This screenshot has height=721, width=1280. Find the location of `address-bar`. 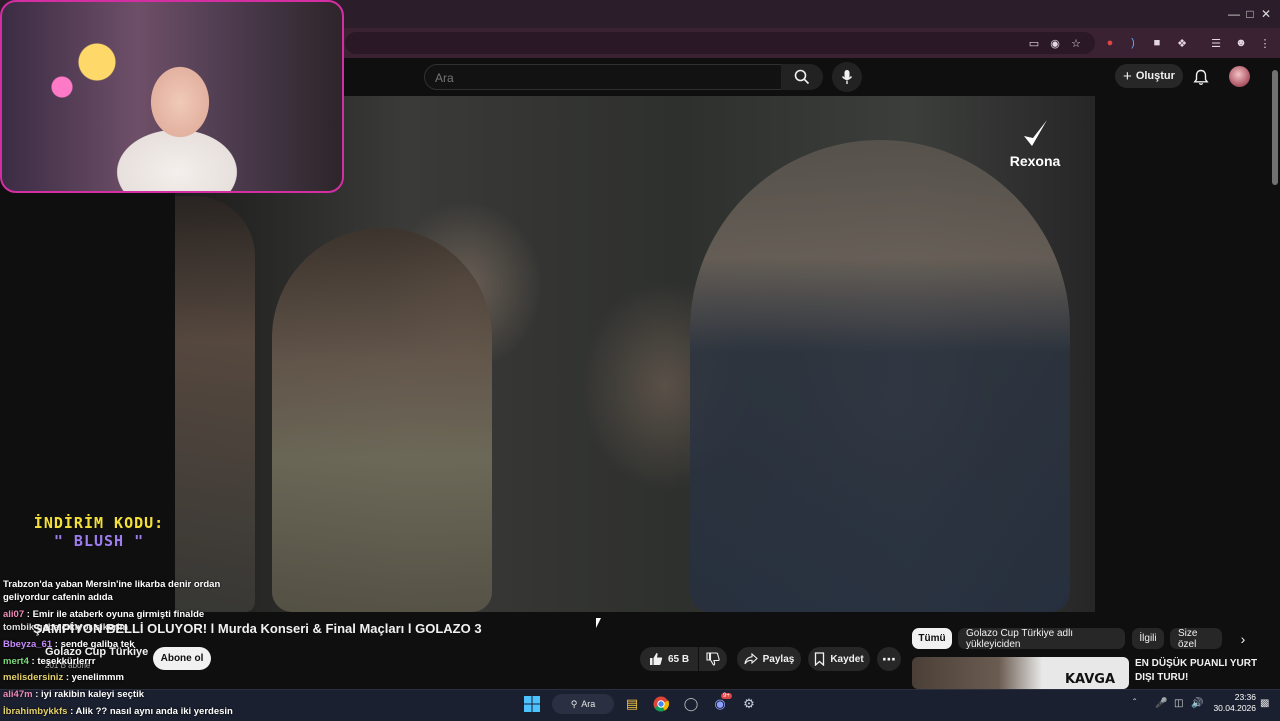

address-bar is located at coordinates (720, 43).